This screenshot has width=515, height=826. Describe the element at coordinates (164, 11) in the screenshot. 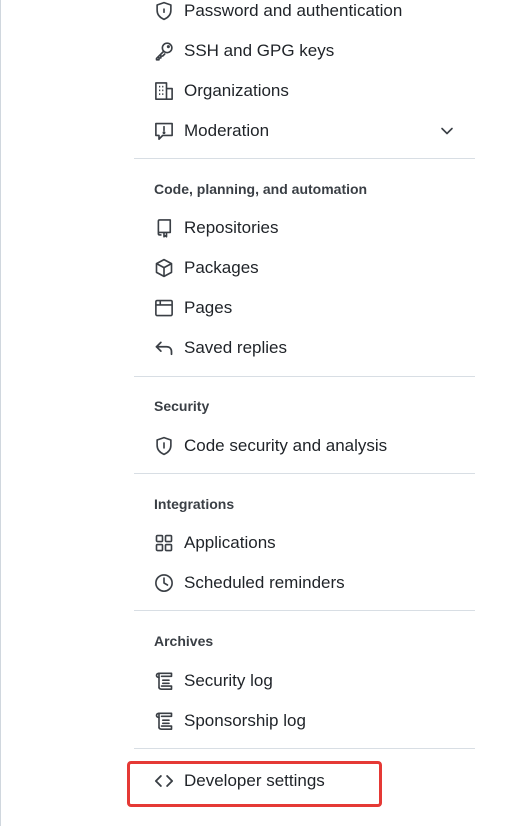

I see `shield-lock-icon` at that location.